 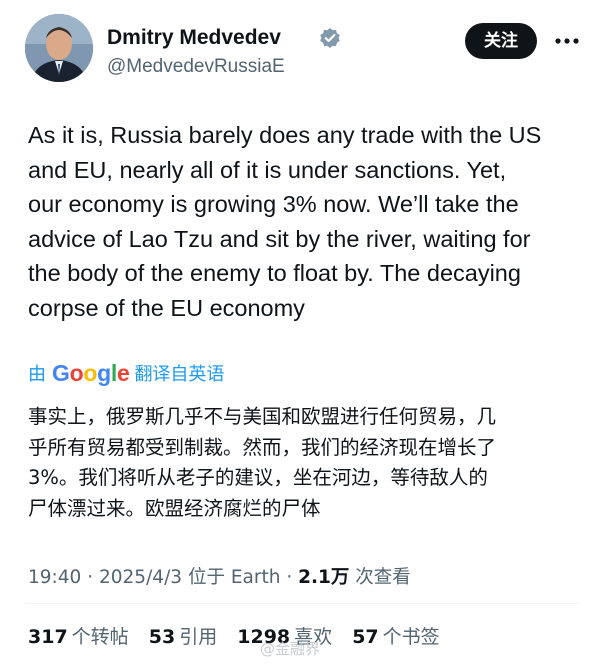 What do you see at coordinates (290, 649) in the screenshot?
I see `watermark: @金融界` at bounding box center [290, 649].